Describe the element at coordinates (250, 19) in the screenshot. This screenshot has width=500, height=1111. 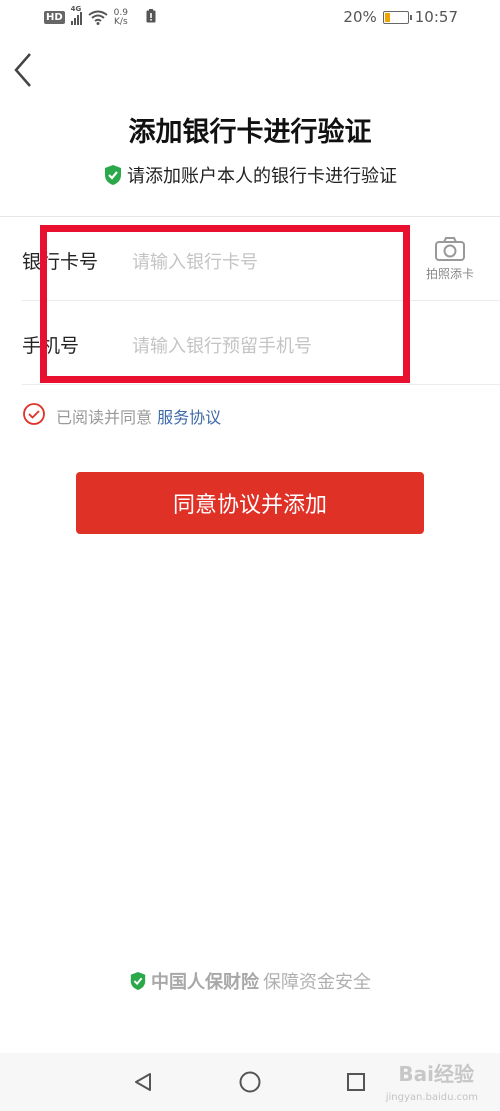
I see `status-bar: HD 4G 0.9 K/s 20% 10:57` at that location.